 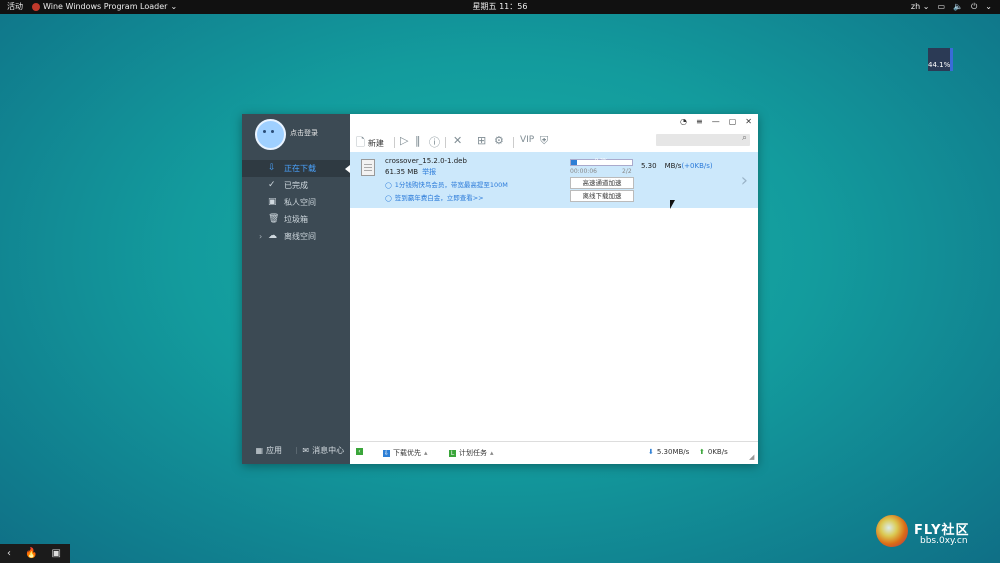 What do you see at coordinates (270, 134) in the screenshot?
I see `avatar` at bounding box center [270, 134].